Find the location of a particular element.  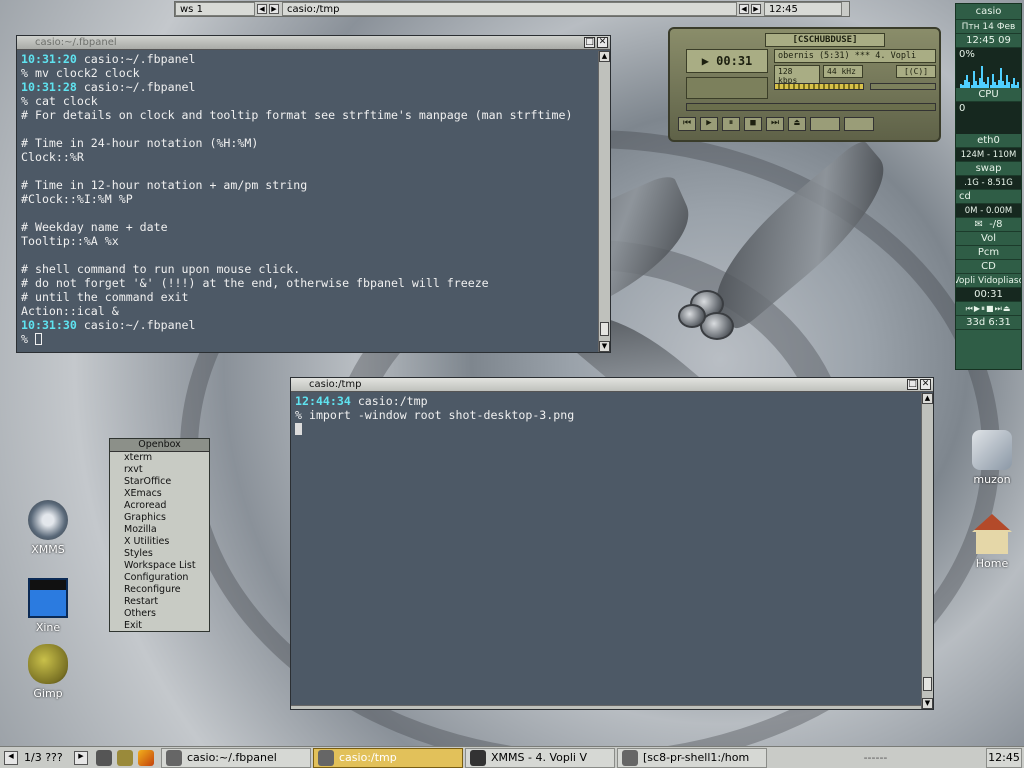

repeat-button is located at coordinates (859, 124).